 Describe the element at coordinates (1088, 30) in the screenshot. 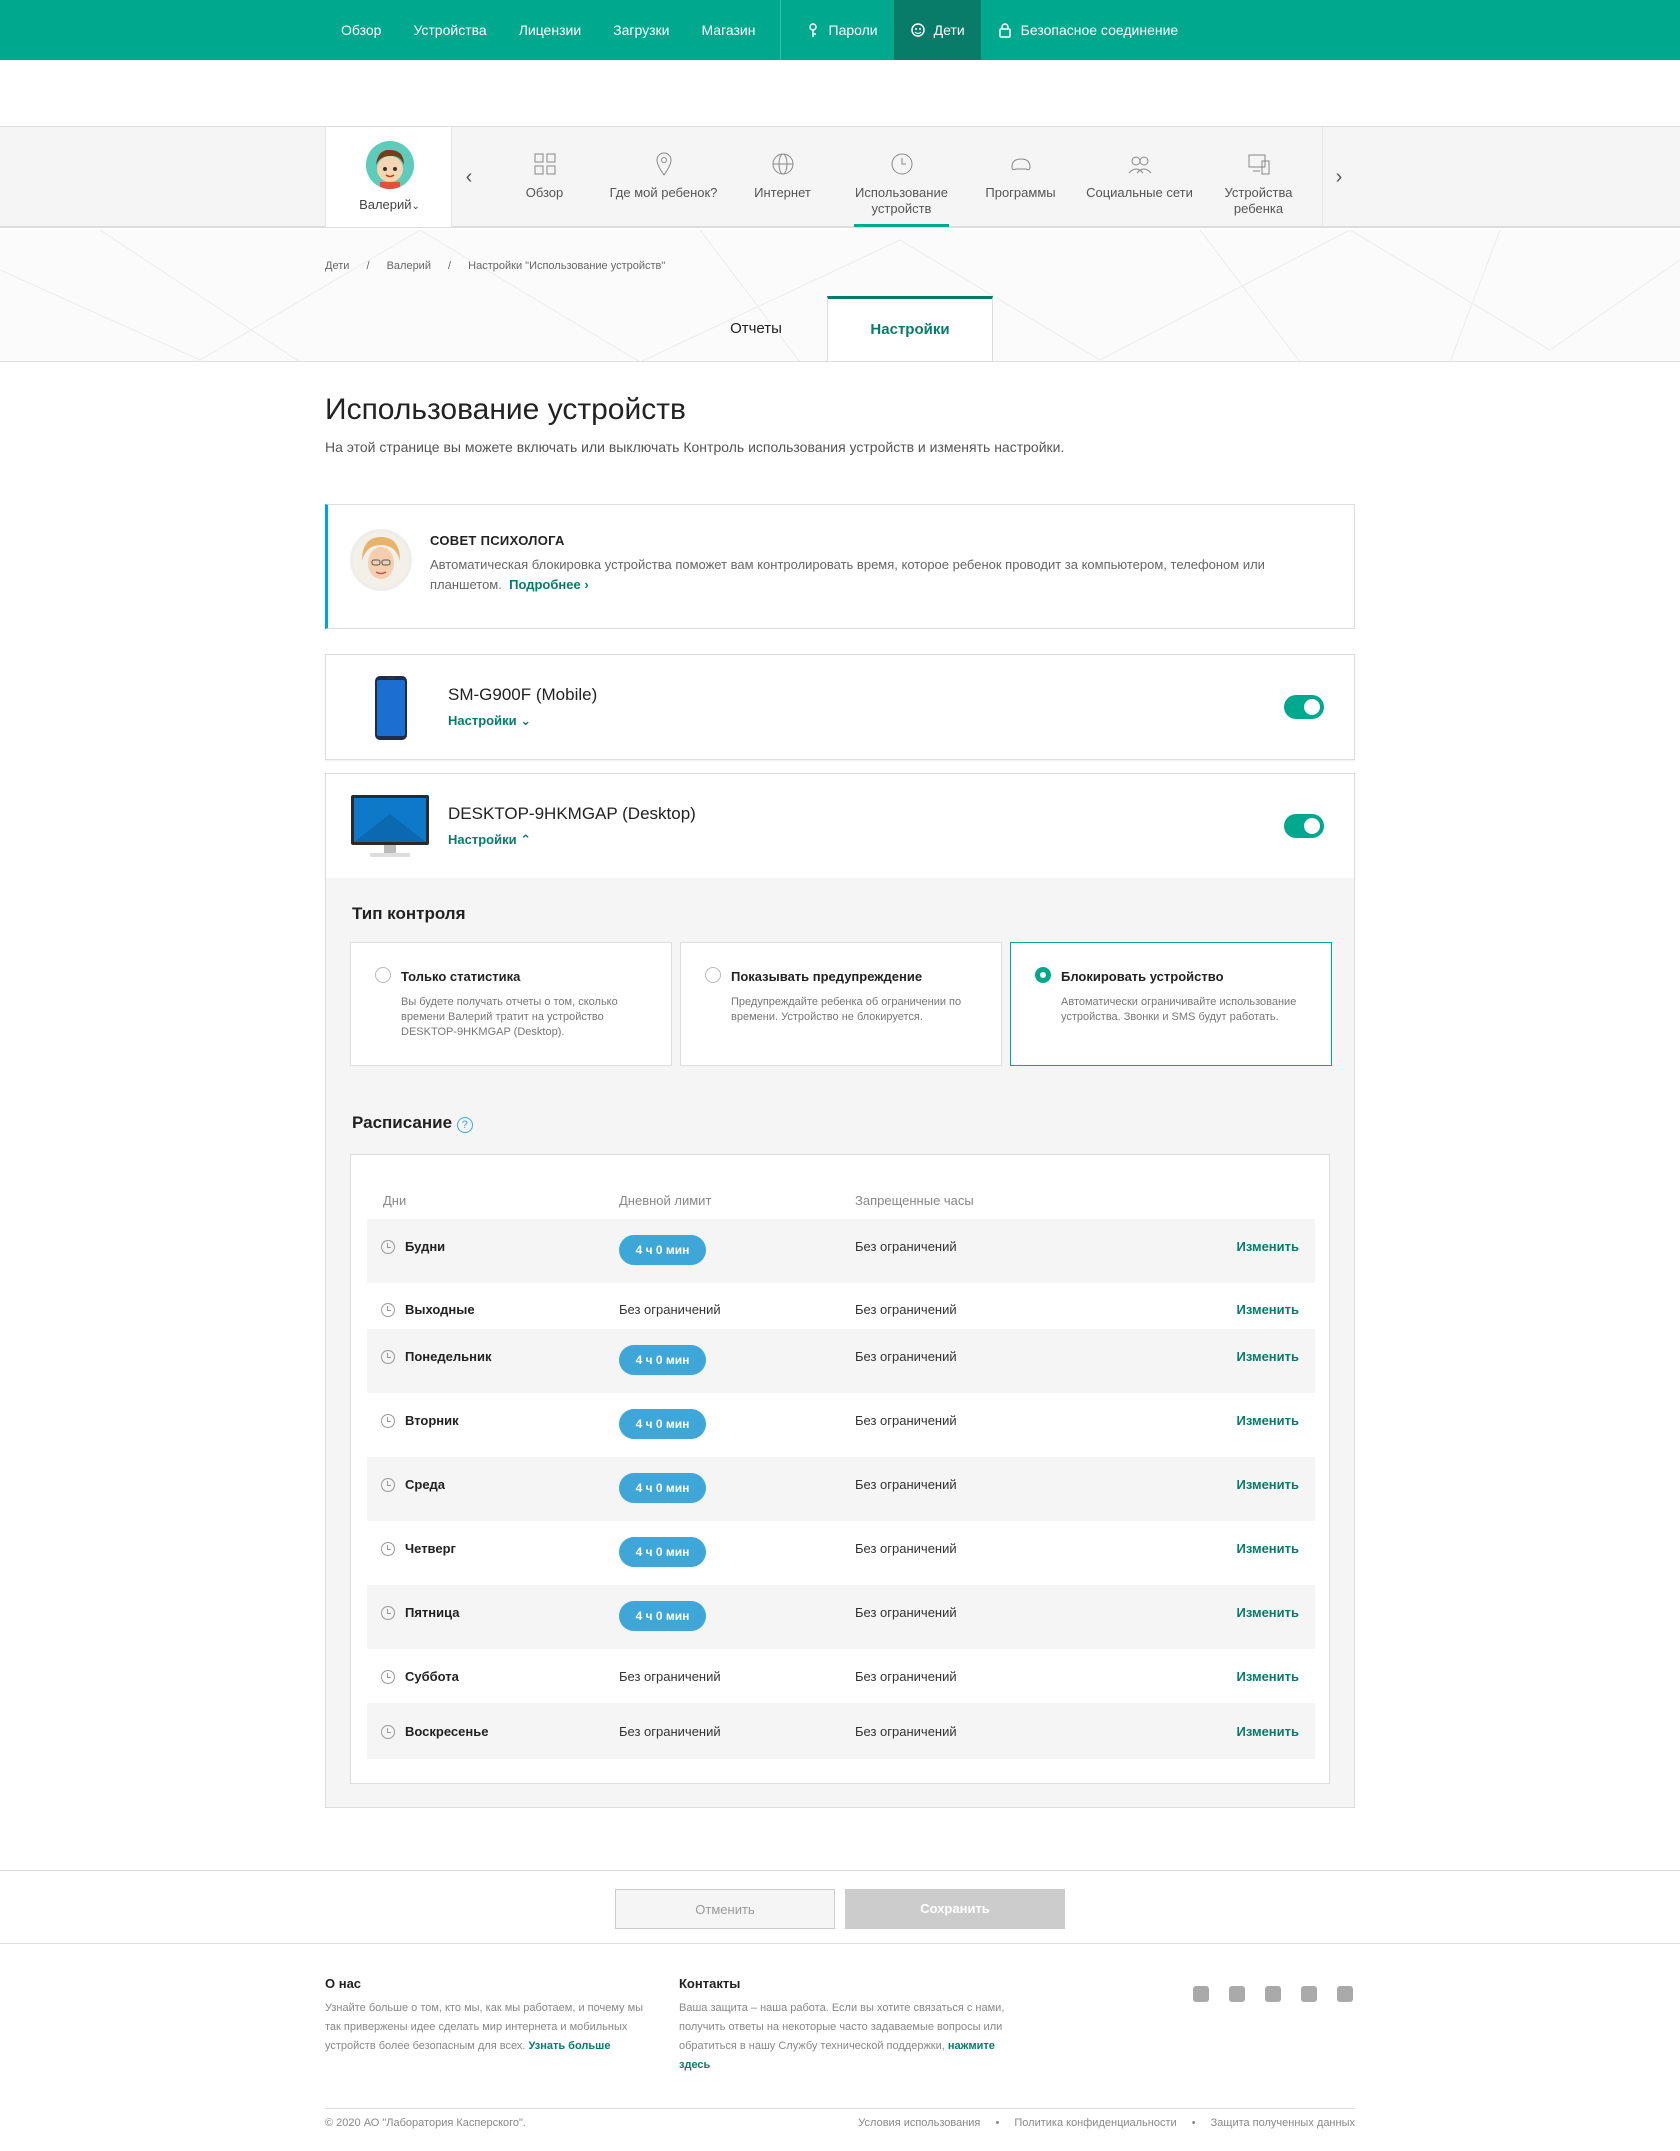

I see `nav-secure-connection: Безопасное соединение` at that location.